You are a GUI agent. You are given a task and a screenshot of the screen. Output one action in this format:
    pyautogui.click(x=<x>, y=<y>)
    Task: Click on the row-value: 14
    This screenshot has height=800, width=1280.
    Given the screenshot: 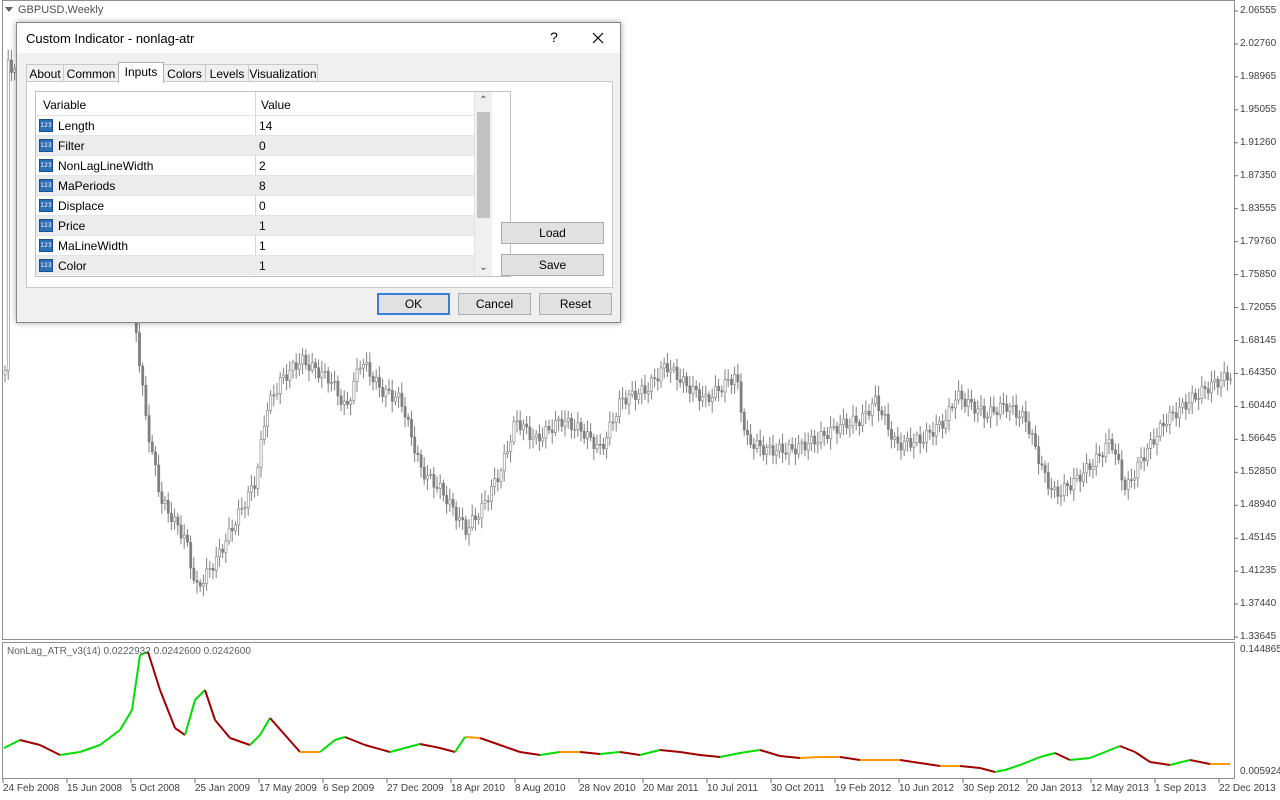 What is the action you would take?
    pyautogui.click(x=265, y=126)
    